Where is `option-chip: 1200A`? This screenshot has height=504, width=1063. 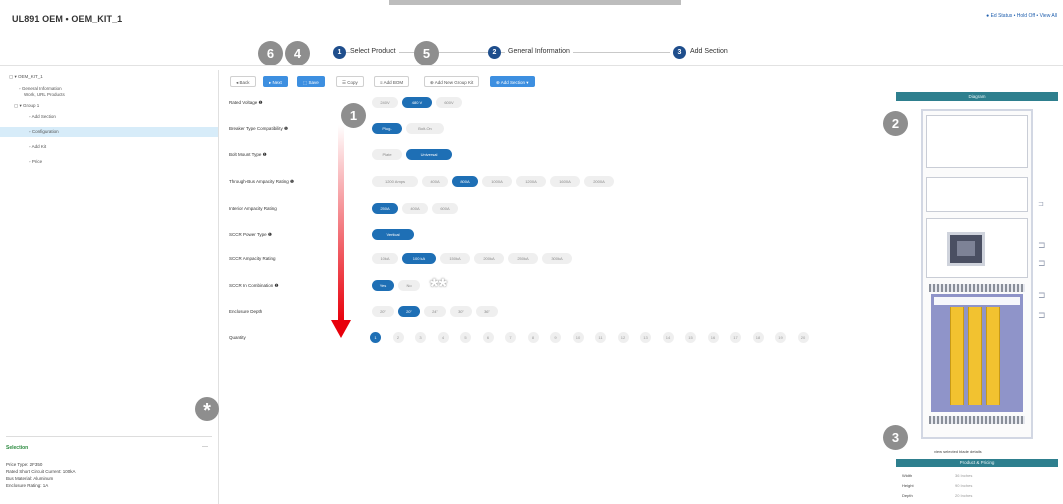 option-chip: 1200A is located at coordinates (531, 181).